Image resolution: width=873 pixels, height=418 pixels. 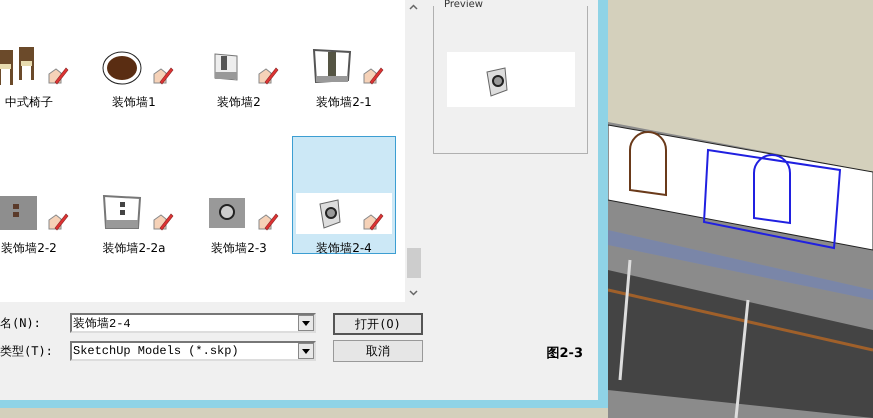 I want to click on open-button: 打开(O), so click(x=378, y=324).